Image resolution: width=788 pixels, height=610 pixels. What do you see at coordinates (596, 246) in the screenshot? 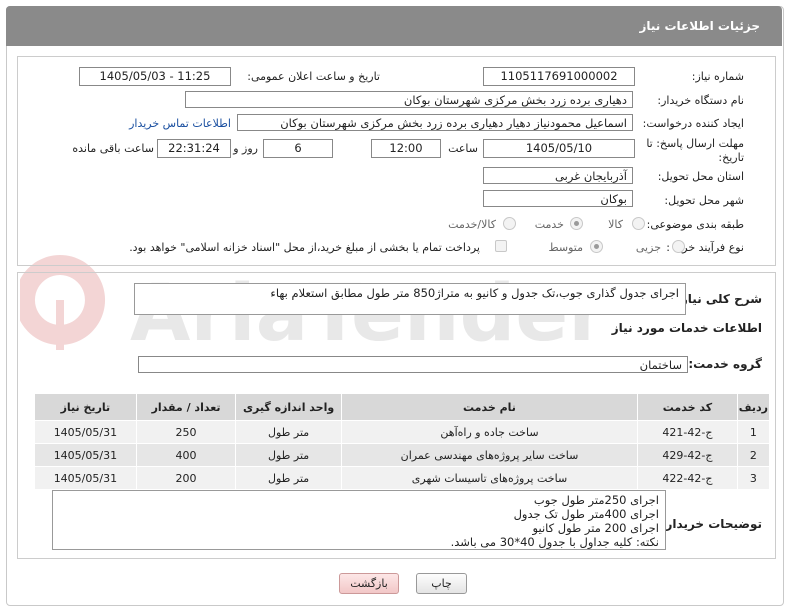
I see `process-medium-radio` at bounding box center [596, 246].